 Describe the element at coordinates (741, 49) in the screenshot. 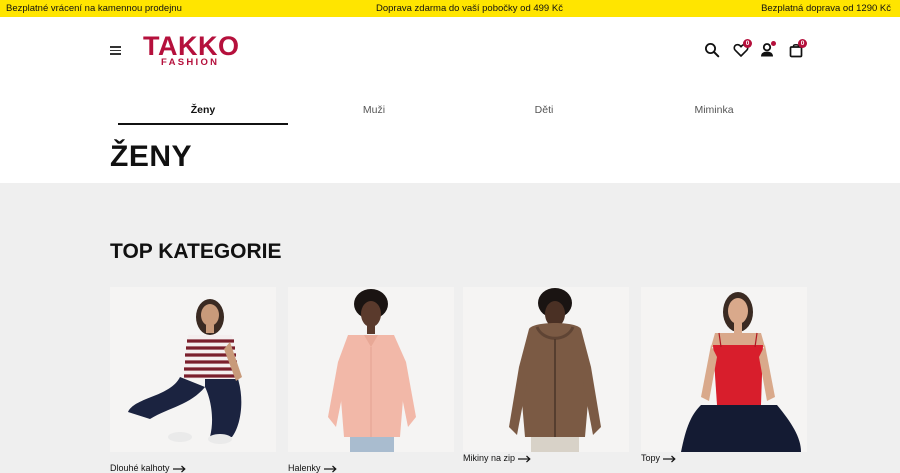

I see `wishlist-button: 0` at that location.